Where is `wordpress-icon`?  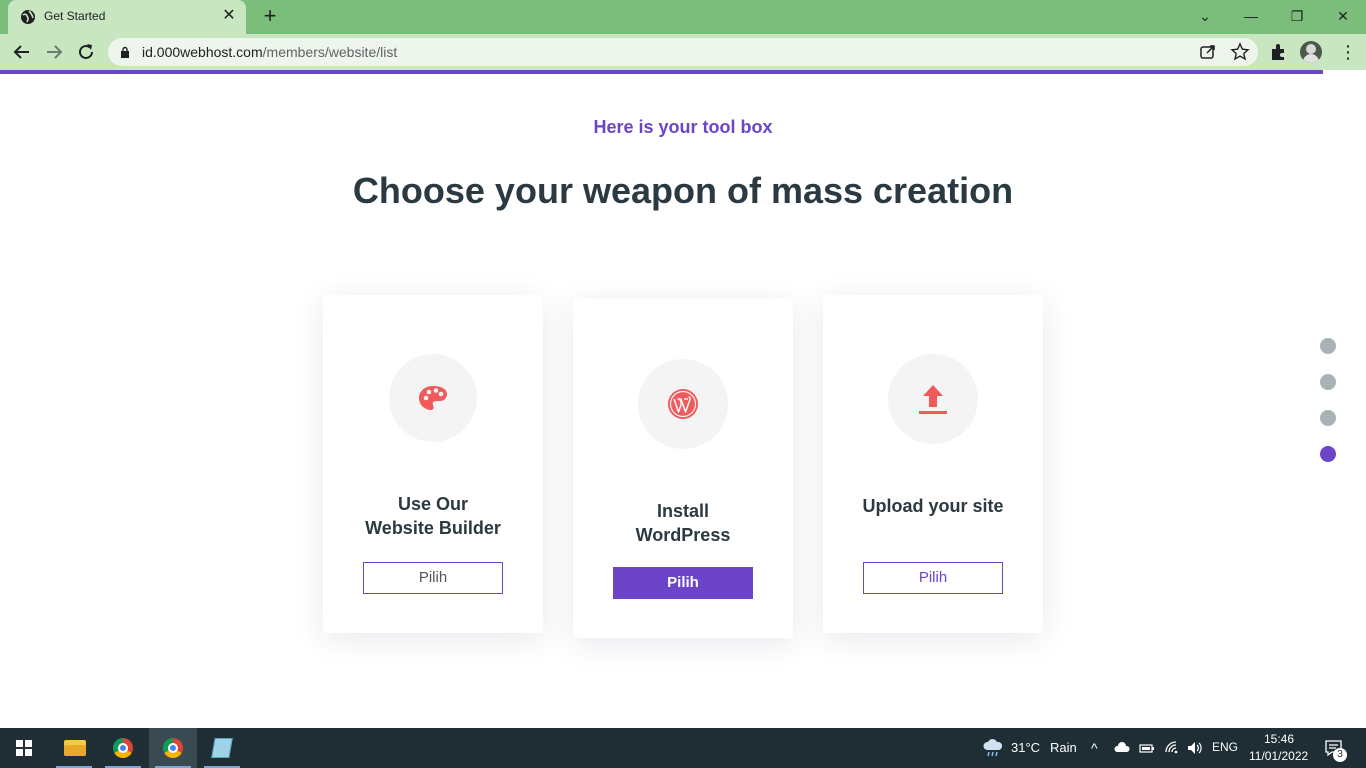 wordpress-icon is located at coordinates (683, 404).